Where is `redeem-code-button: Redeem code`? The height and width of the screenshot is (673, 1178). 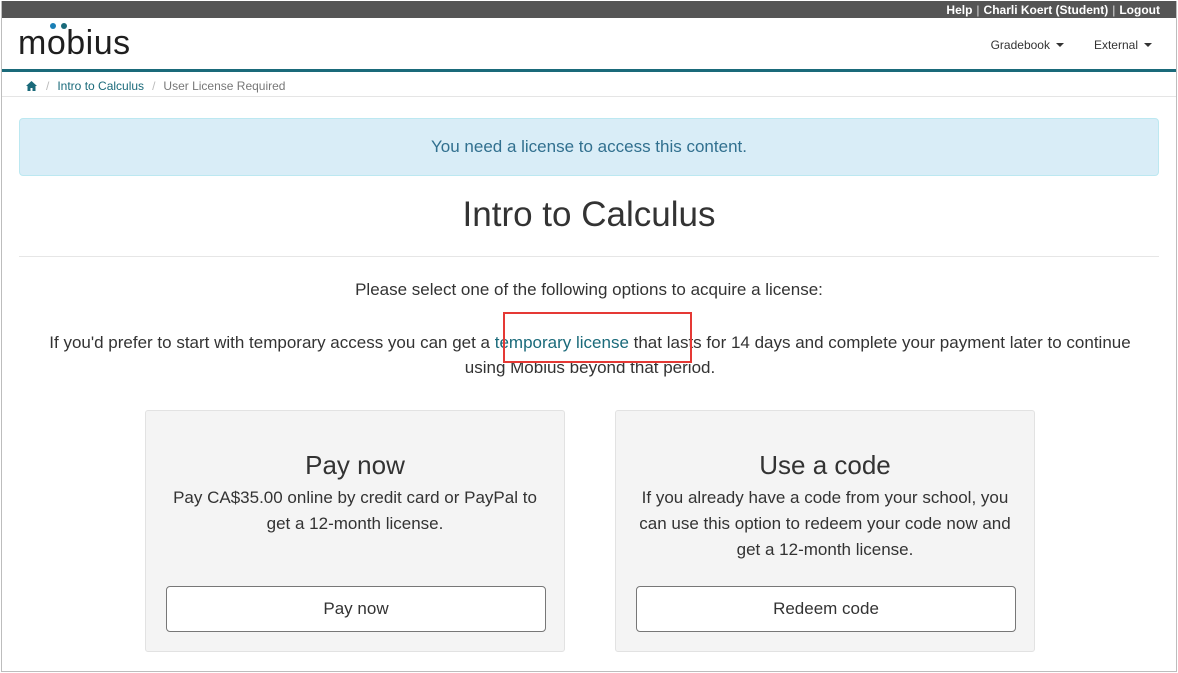 redeem-code-button: Redeem code is located at coordinates (826, 609).